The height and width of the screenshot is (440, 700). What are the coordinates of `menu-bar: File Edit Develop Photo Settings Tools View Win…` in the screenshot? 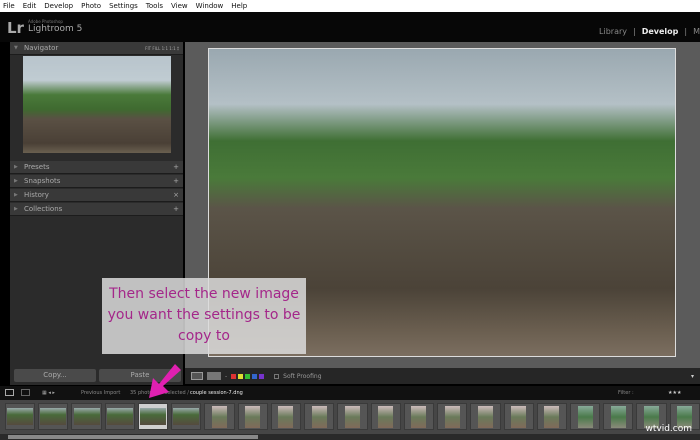 It's located at (350, 6).